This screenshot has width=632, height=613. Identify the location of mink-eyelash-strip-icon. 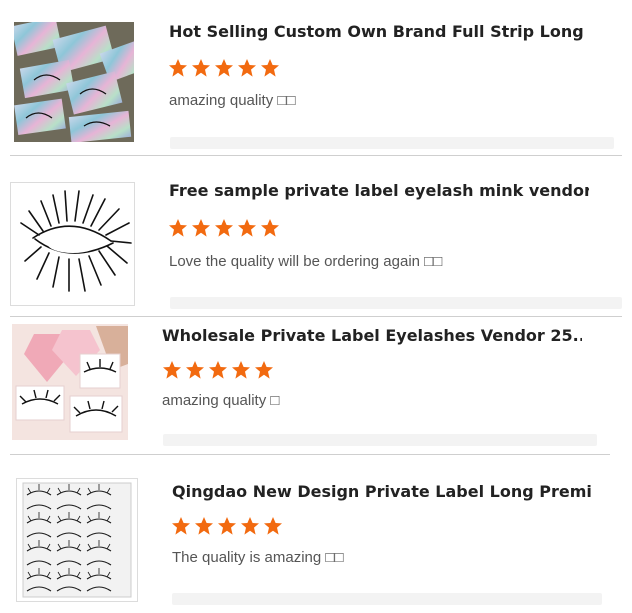
(76, 241).